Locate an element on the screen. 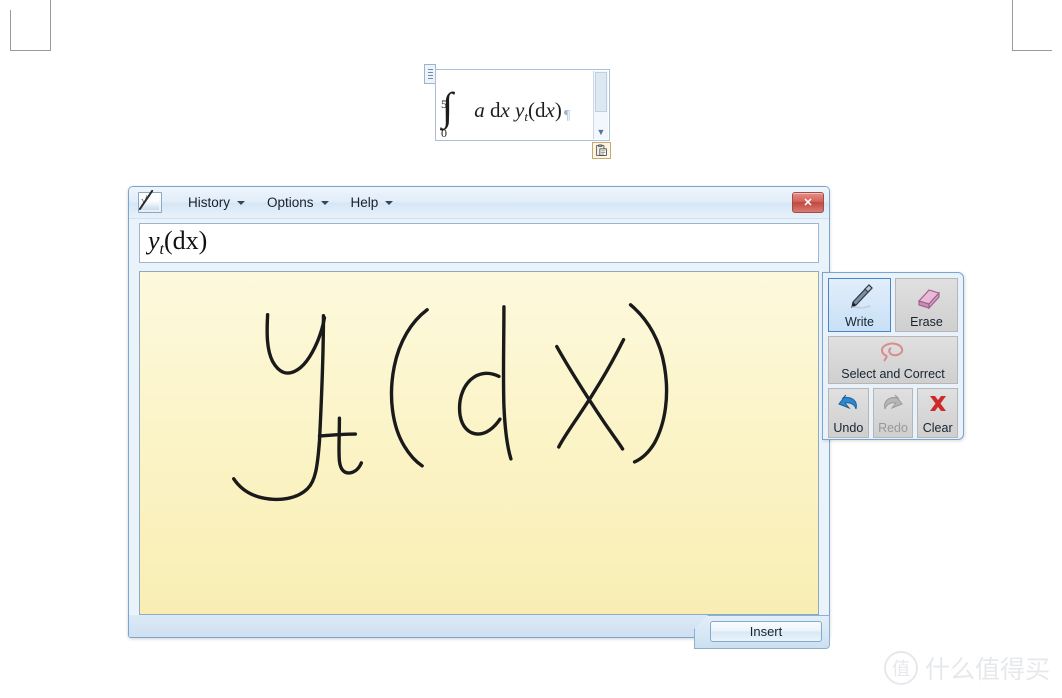  paragraph-mark: ¶ is located at coordinates (567, 115).